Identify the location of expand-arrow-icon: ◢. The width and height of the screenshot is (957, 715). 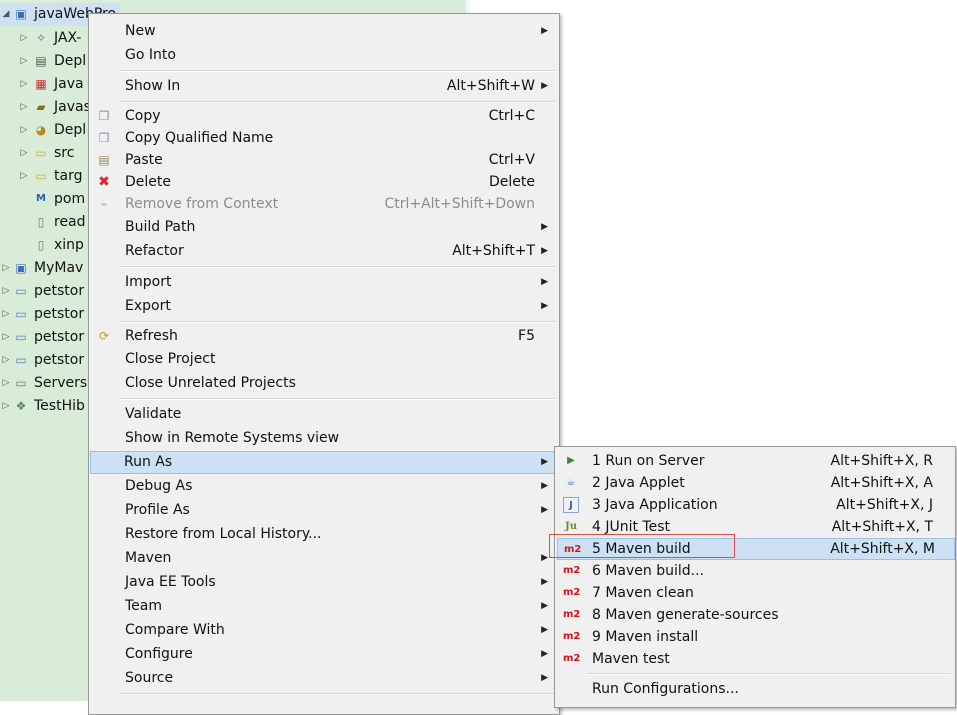
(6, 14).